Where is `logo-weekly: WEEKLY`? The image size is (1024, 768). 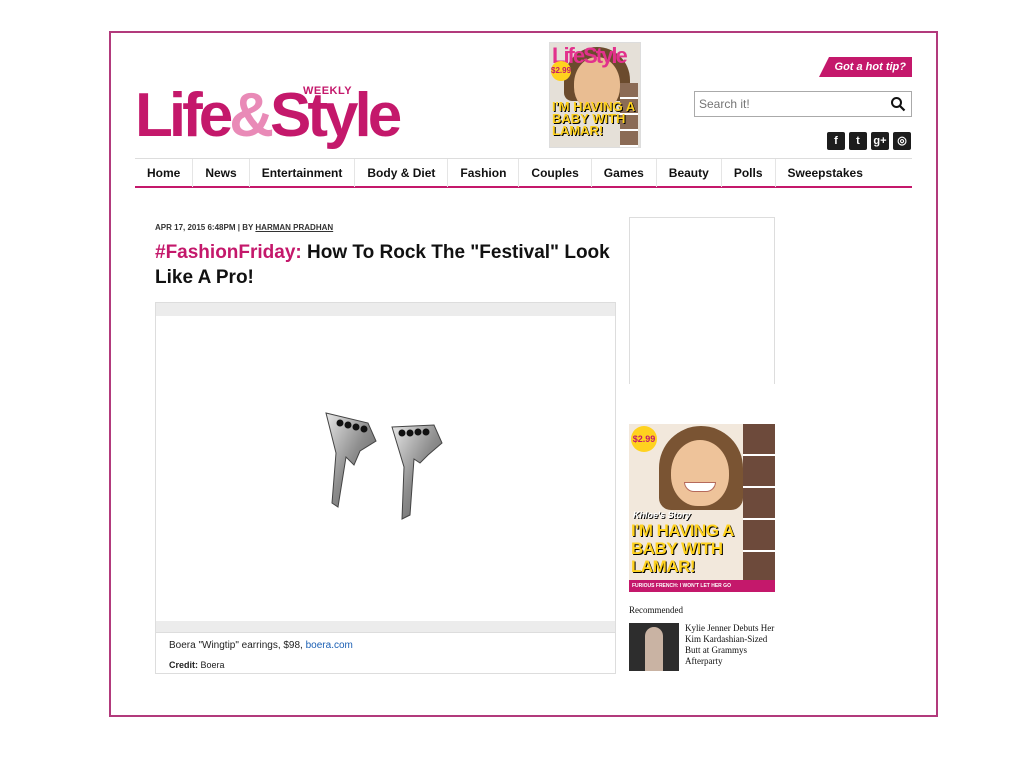 logo-weekly: WEEKLY is located at coordinates (328, 91).